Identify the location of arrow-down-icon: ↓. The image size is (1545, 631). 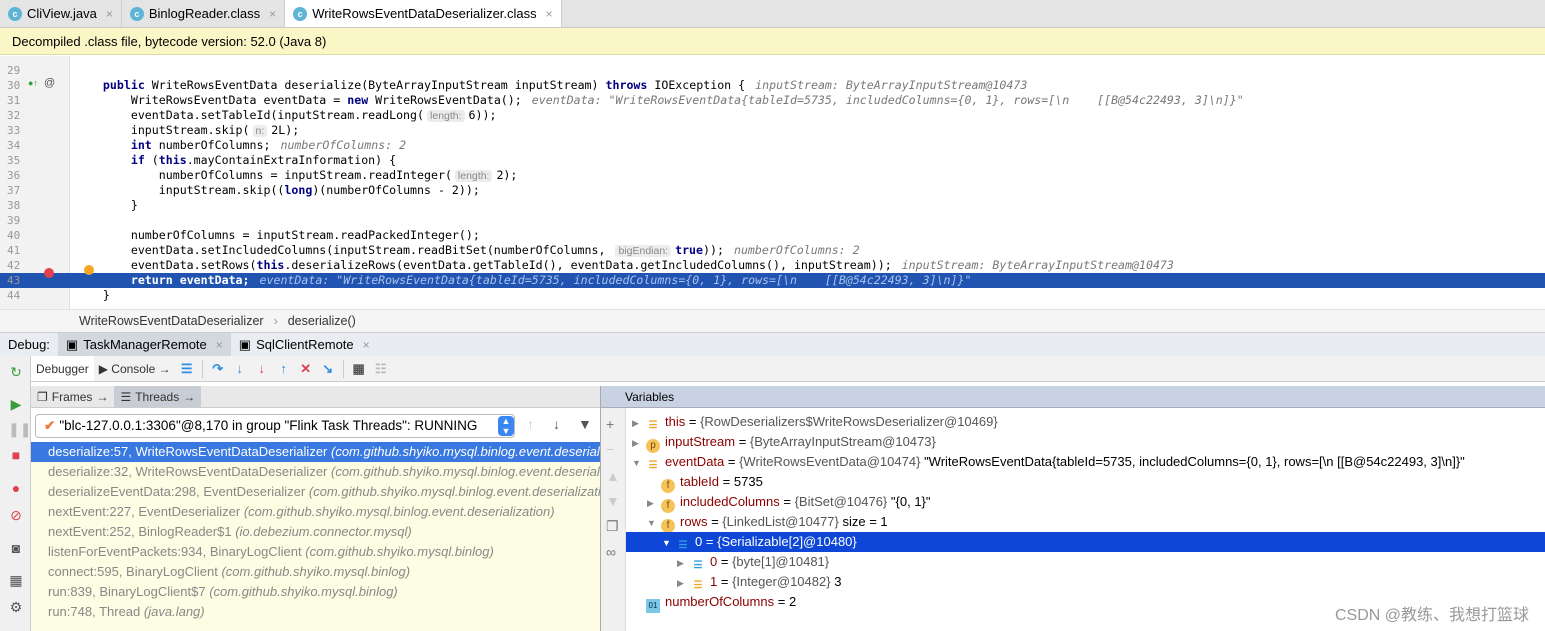
(556, 424).